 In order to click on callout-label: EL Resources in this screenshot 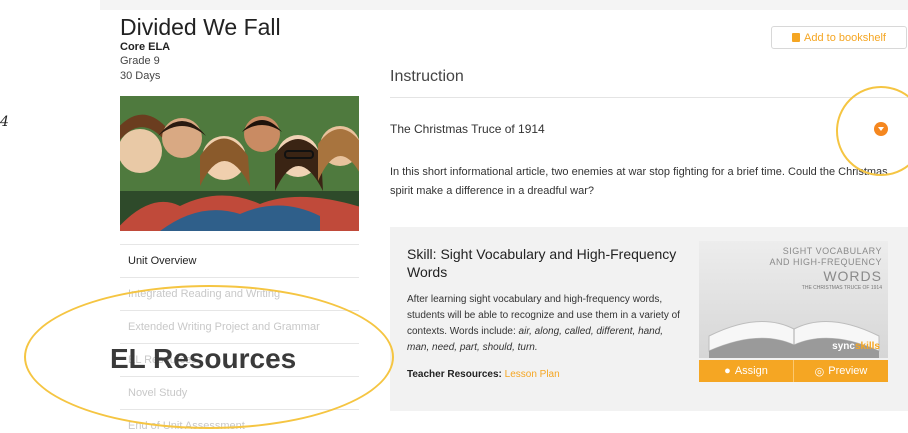, I will do `click(203, 358)`.